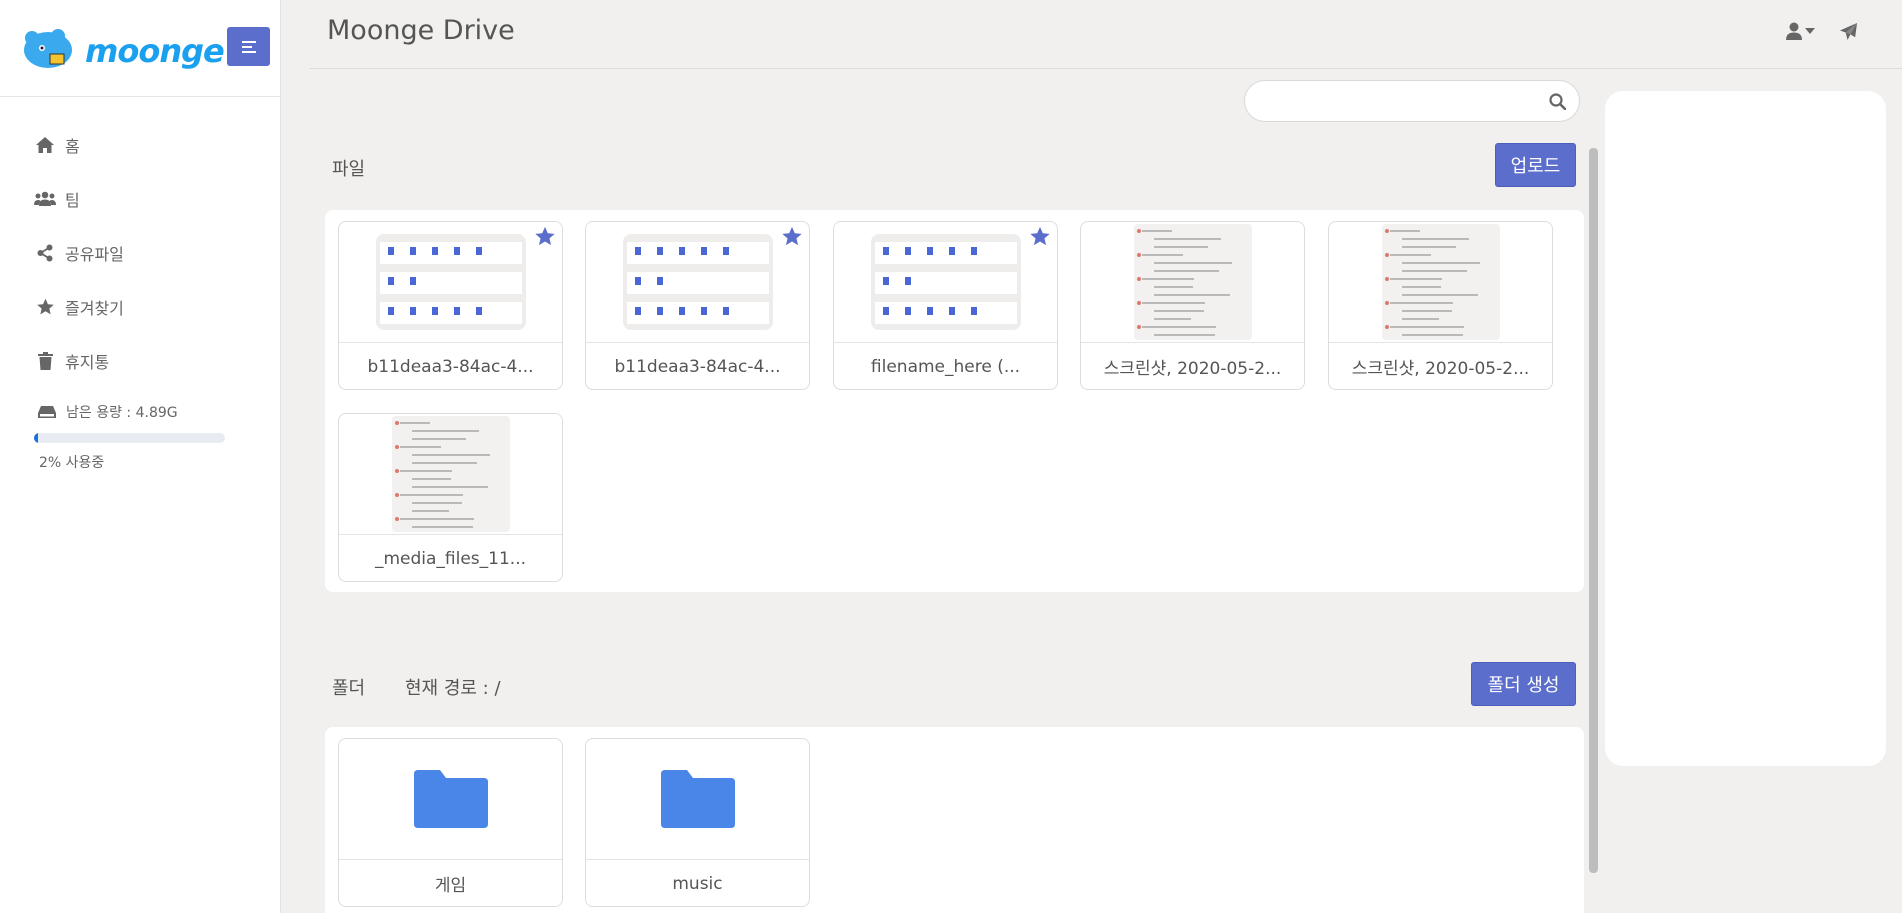 The width and height of the screenshot is (1902, 913). What do you see at coordinates (47, 412) in the screenshot?
I see `hdd-icon` at bounding box center [47, 412].